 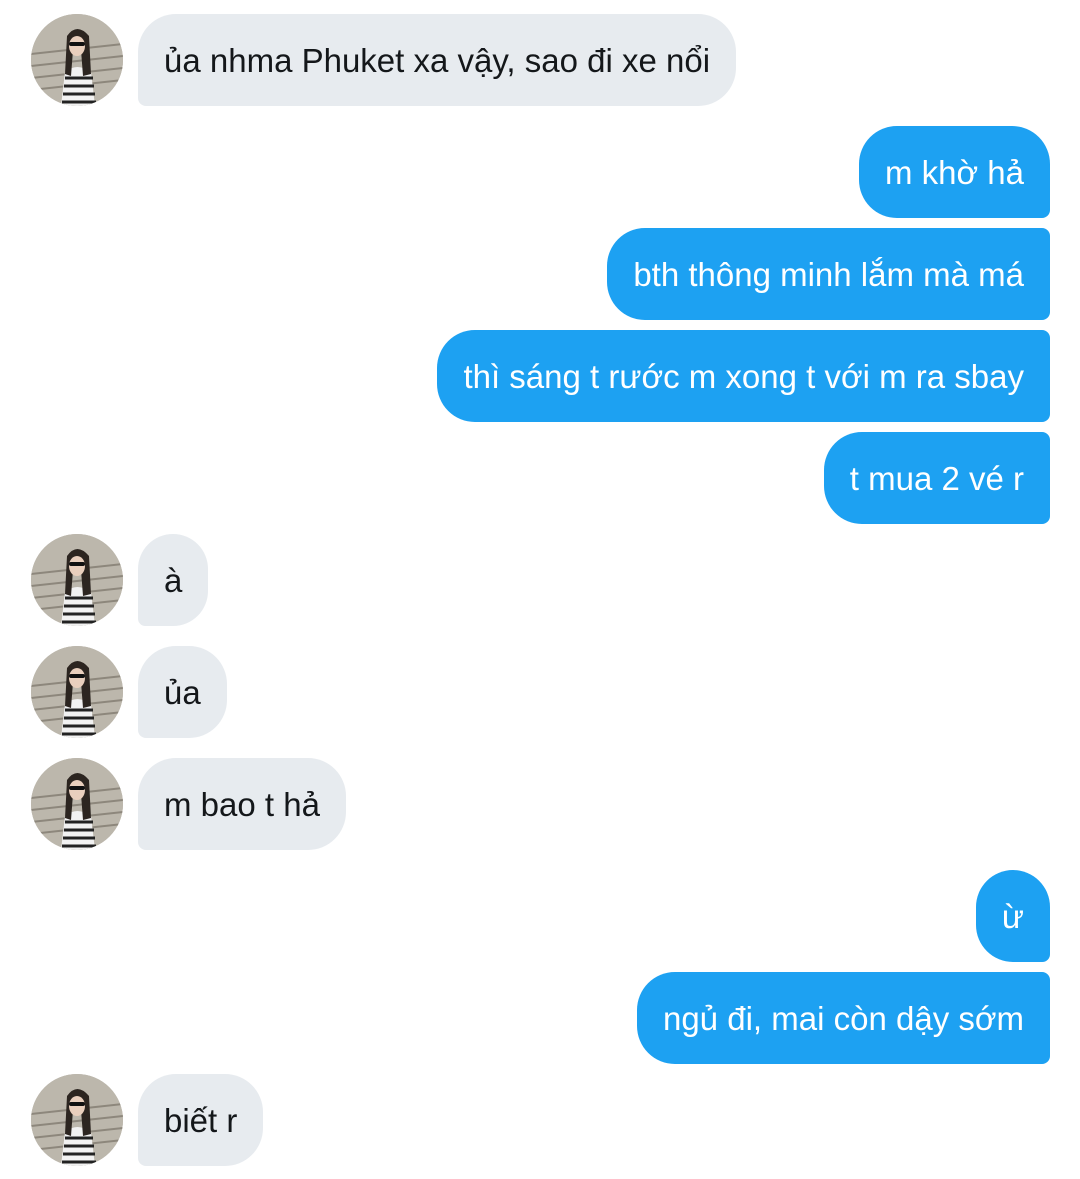 I want to click on message-bubble-incoming: ủa, so click(x=182, y=692).